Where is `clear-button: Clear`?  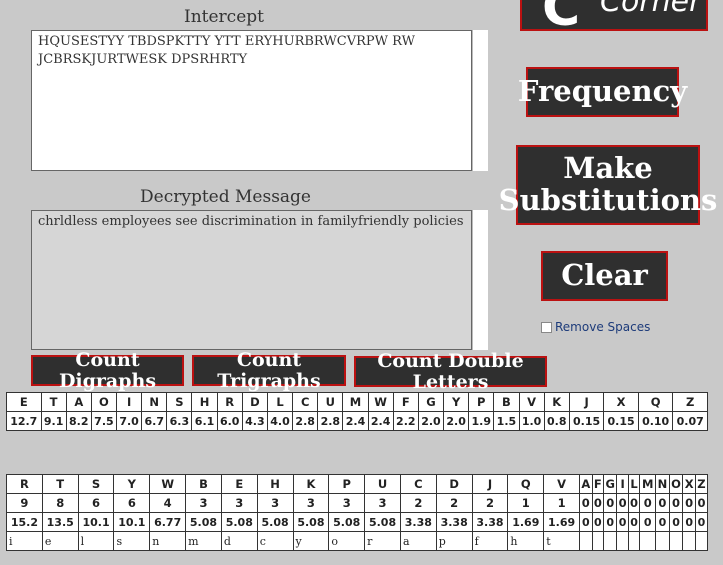 clear-button: Clear is located at coordinates (604, 276).